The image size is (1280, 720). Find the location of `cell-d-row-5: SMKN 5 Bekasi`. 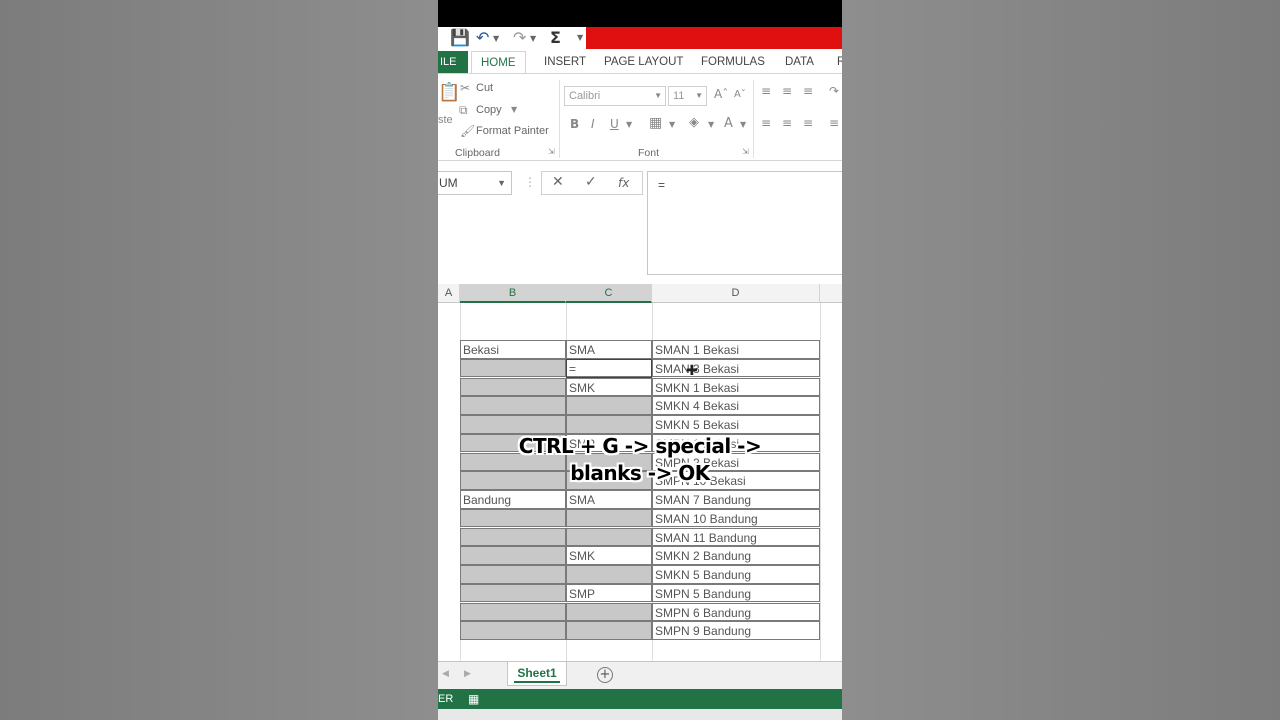

cell-d-row-5: SMKN 5 Bekasi is located at coordinates (736, 424).